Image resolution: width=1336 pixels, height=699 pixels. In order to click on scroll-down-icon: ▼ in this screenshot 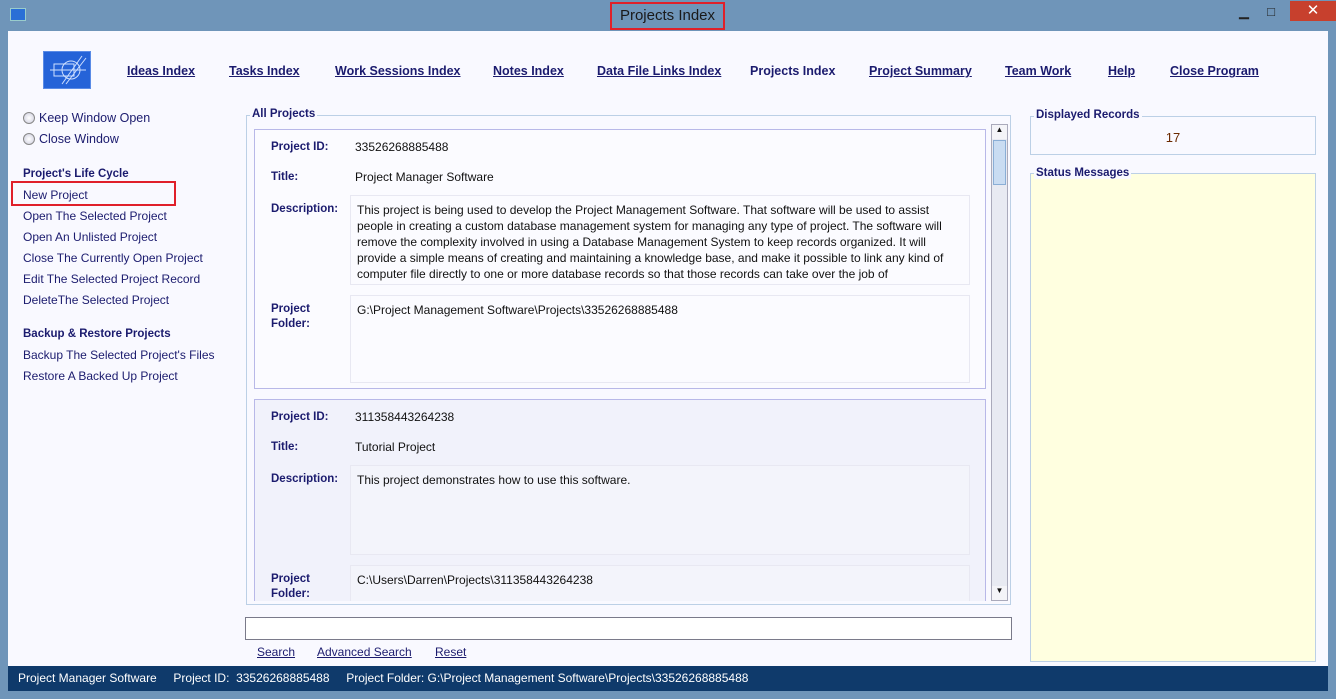, I will do `click(999, 593)`.